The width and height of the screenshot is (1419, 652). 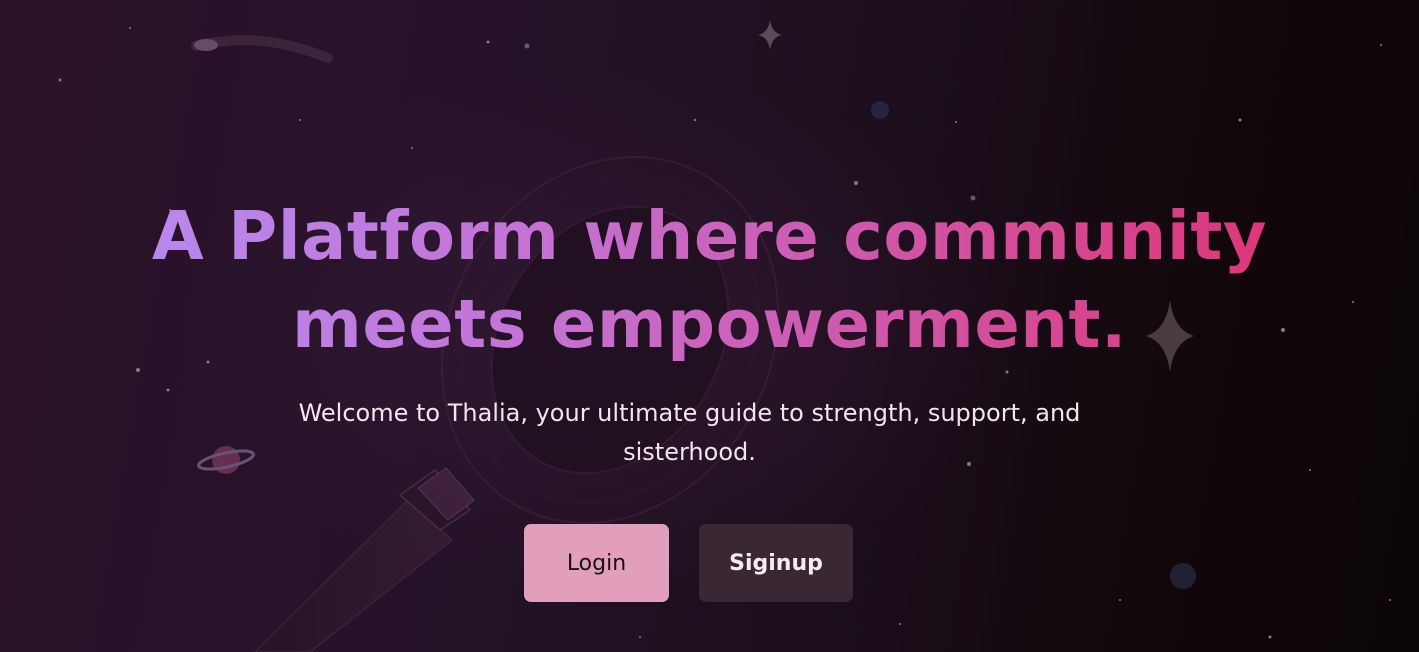 I want to click on login-button: Login, so click(x=596, y=563).